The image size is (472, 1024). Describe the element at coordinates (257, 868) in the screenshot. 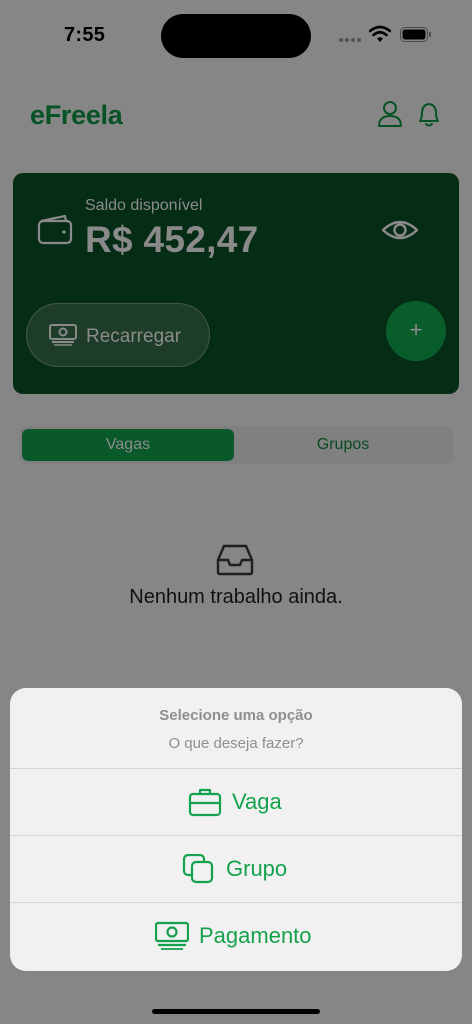

I see `option-label: Grupo` at that location.